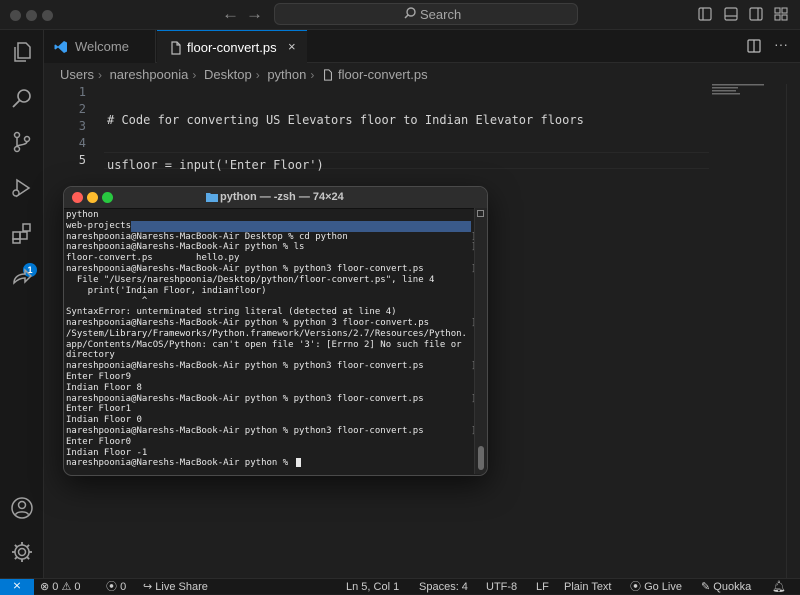  What do you see at coordinates (175, 587) in the screenshot?
I see `live-share-status: ↪ Live Share` at bounding box center [175, 587].